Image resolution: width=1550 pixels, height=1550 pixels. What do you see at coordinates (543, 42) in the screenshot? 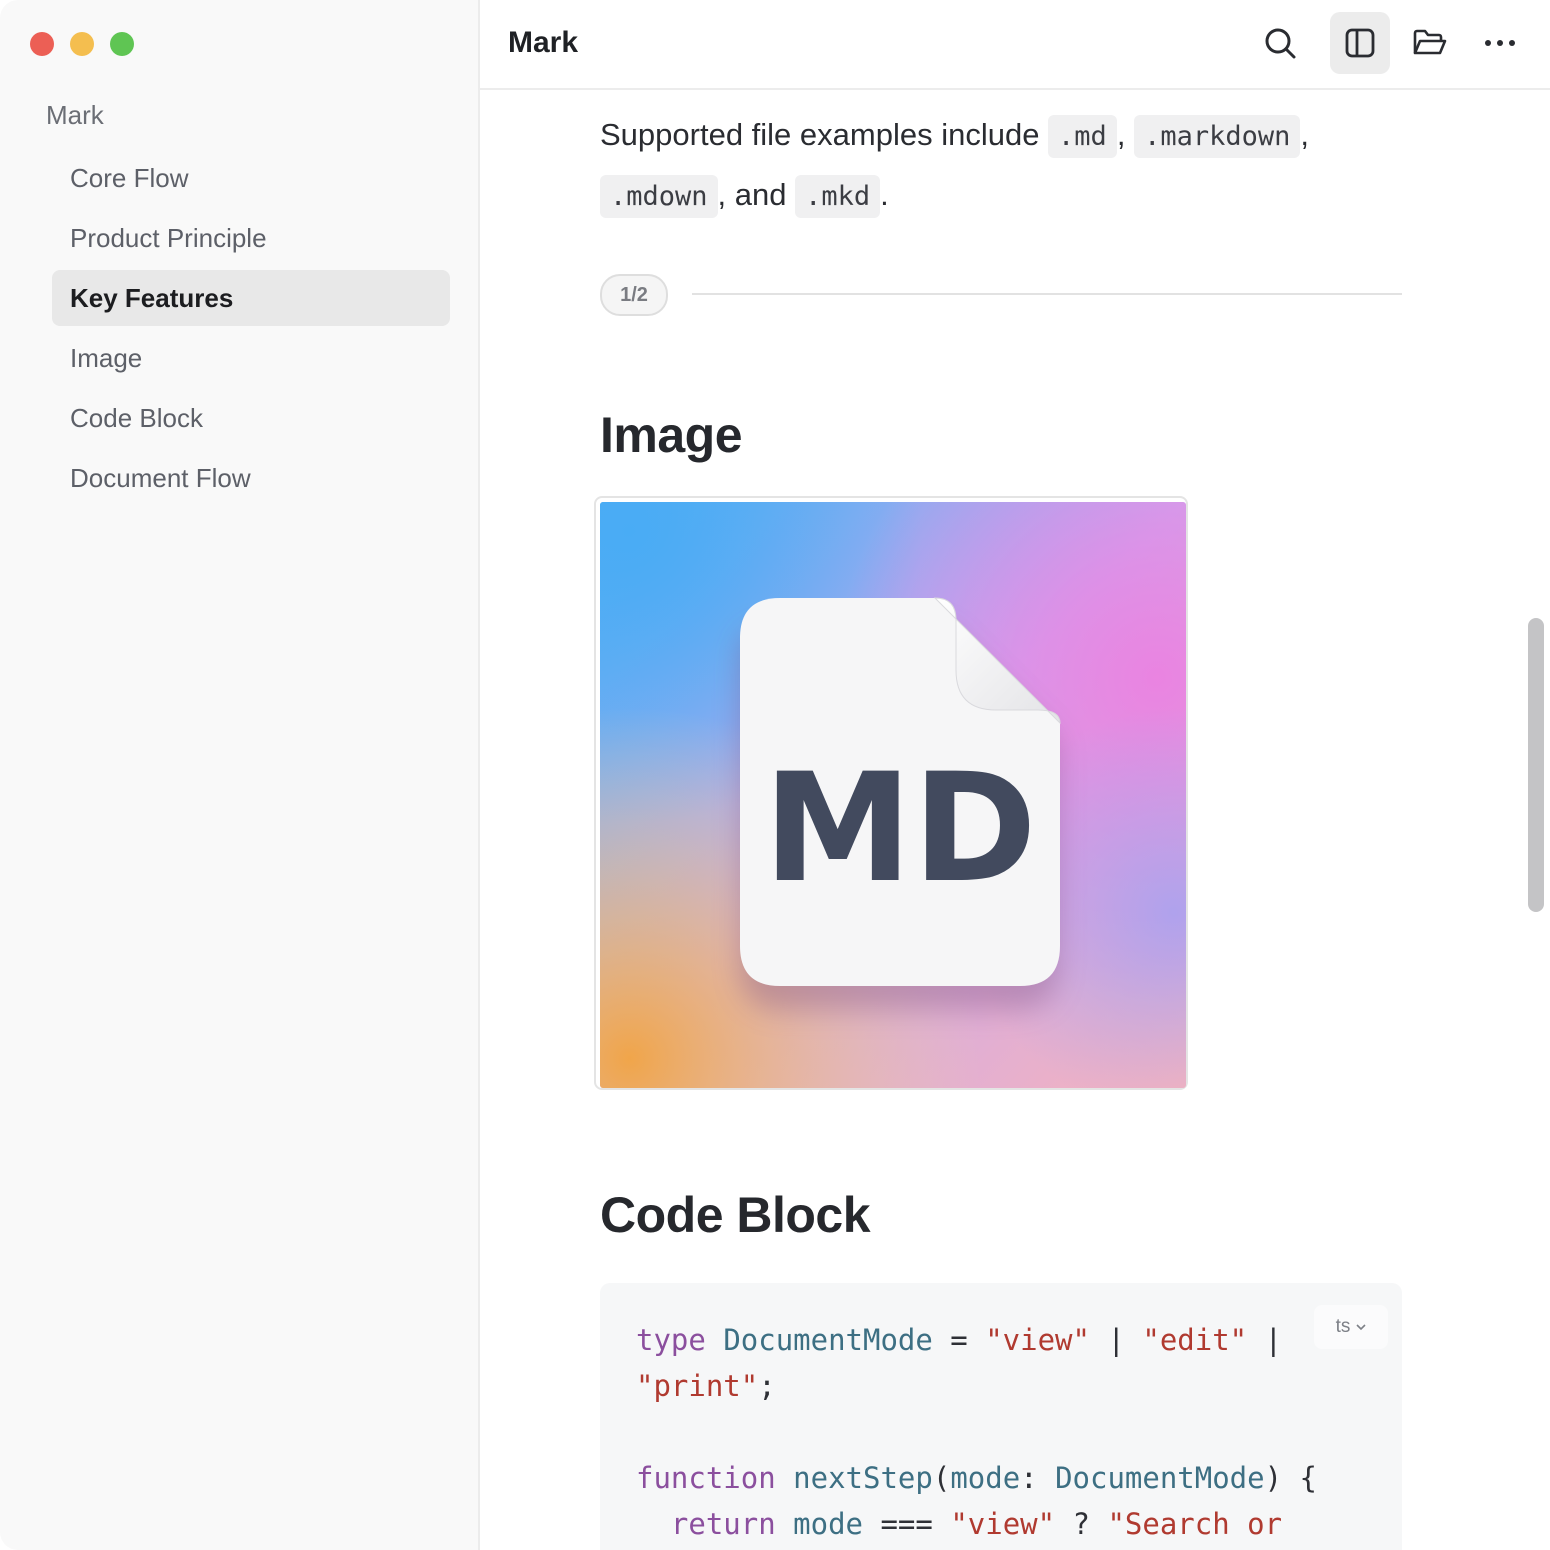
I see `document-title: Mark` at bounding box center [543, 42].